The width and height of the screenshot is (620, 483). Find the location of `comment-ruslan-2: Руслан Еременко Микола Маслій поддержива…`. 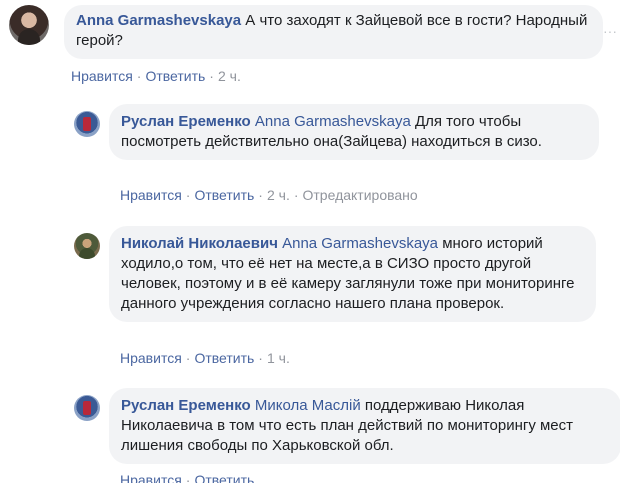

comment-ruslan-2: Руслан Еременко Микола Маслій поддержива… is located at coordinates (347, 426).